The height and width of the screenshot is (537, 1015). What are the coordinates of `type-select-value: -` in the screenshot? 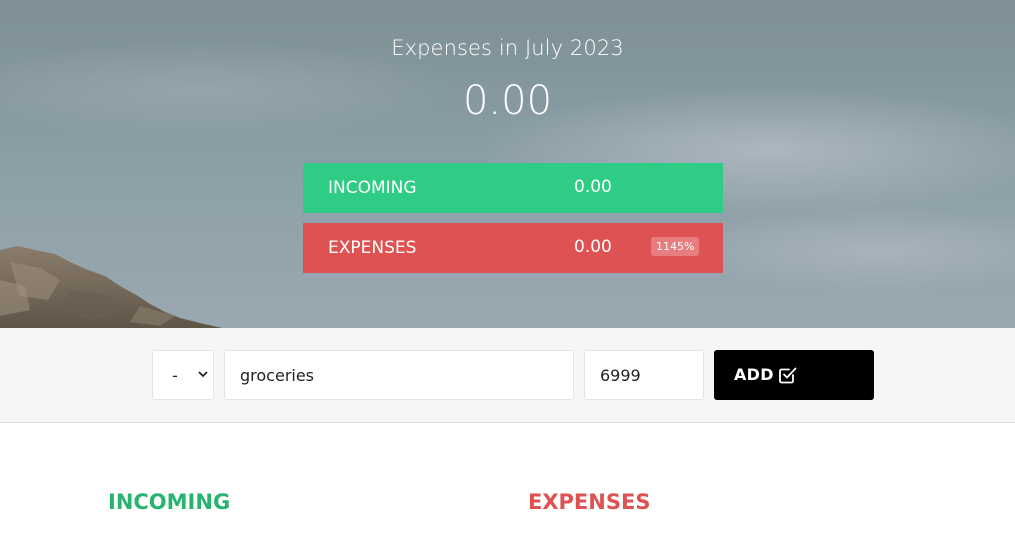 It's located at (175, 375).